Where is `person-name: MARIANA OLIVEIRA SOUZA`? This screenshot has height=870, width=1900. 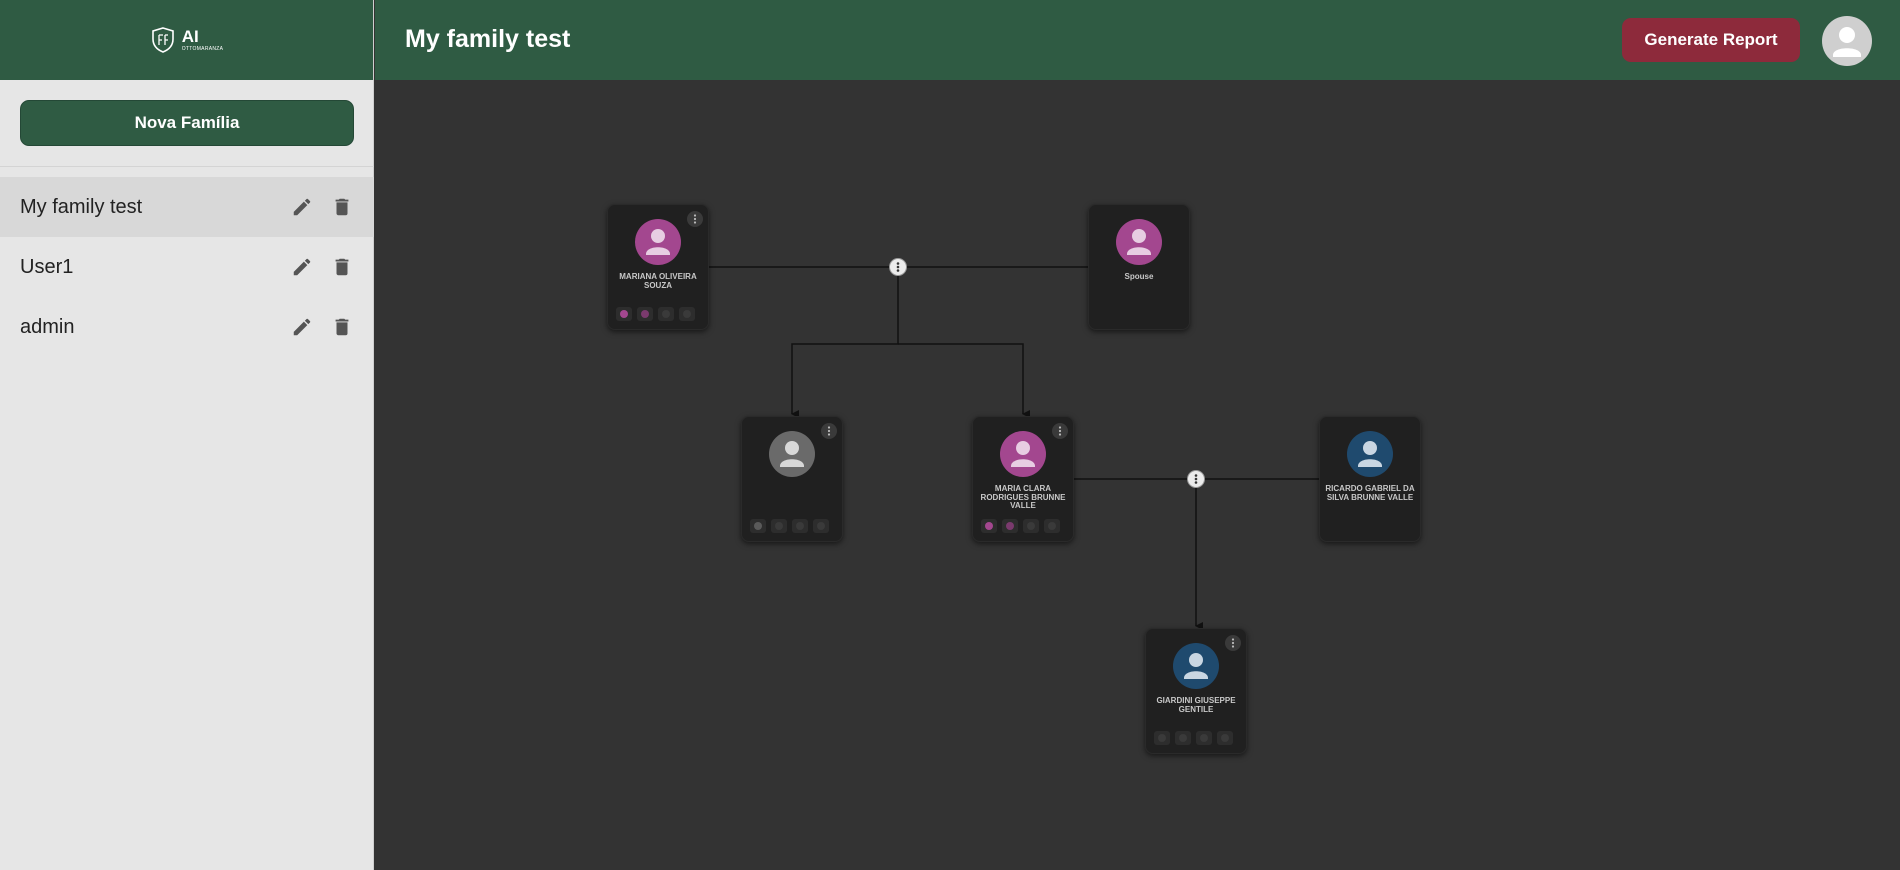
person-name: MARIANA OLIVEIRA SOUZA is located at coordinates (658, 281).